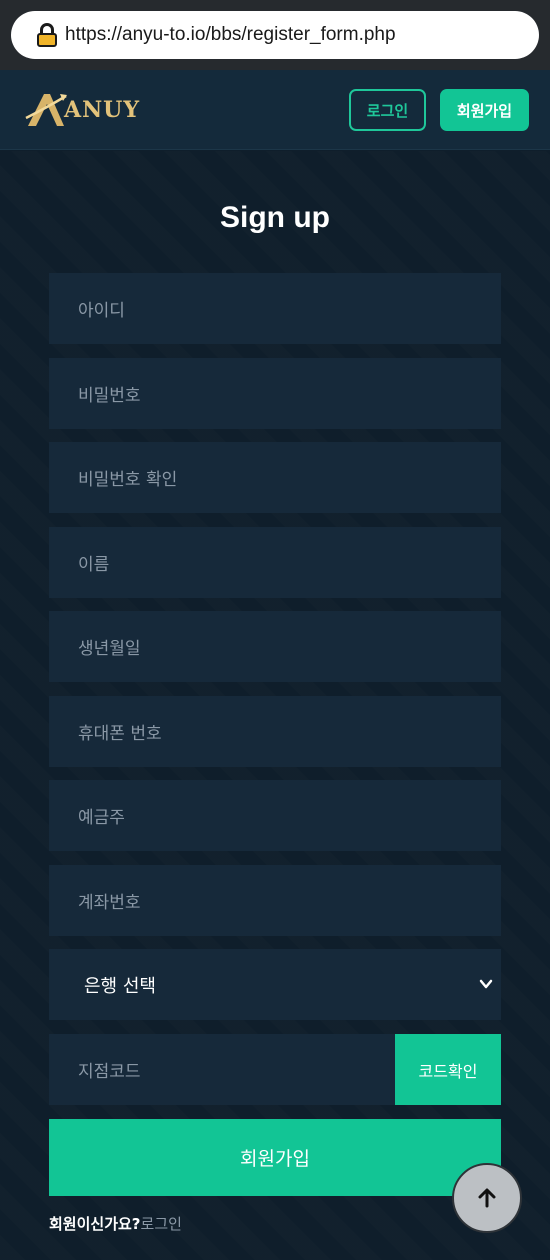 The image size is (550, 1260). What do you see at coordinates (95, 1224) in the screenshot?
I see `member-prompt-text: 회원이신가요?` at bounding box center [95, 1224].